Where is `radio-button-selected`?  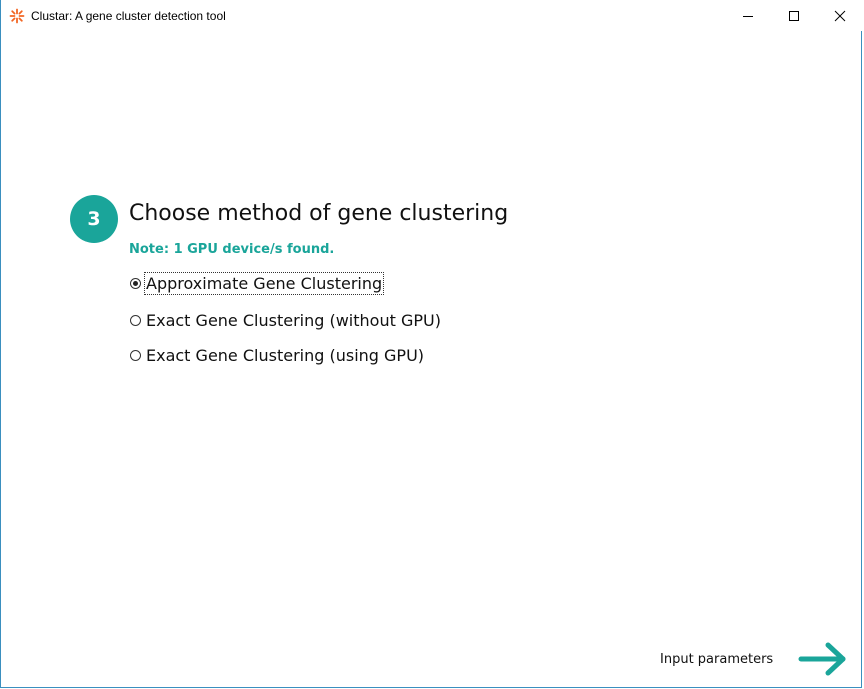 radio-button-selected is located at coordinates (135, 283).